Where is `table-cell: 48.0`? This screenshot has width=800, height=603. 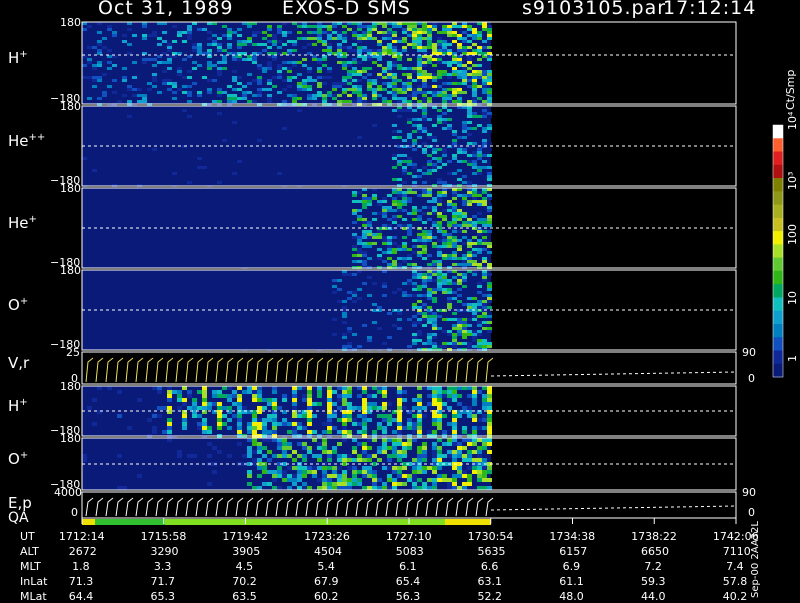
table-cell: 48.0 is located at coordinates (571, 596).